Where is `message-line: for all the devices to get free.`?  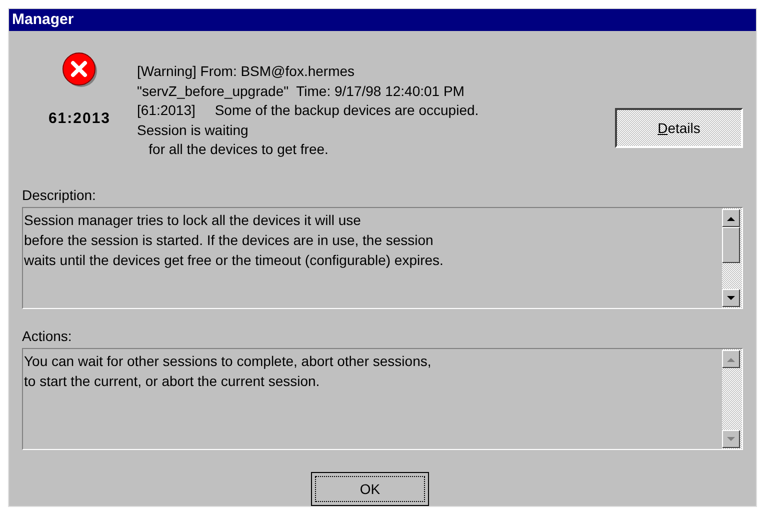 message-line: for all the devices to get free. is located at coordinates (239, 149).